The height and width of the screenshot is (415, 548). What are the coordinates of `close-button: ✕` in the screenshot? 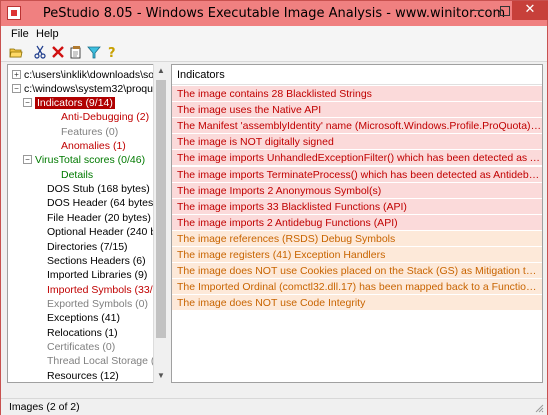 It's located at (530, 10).